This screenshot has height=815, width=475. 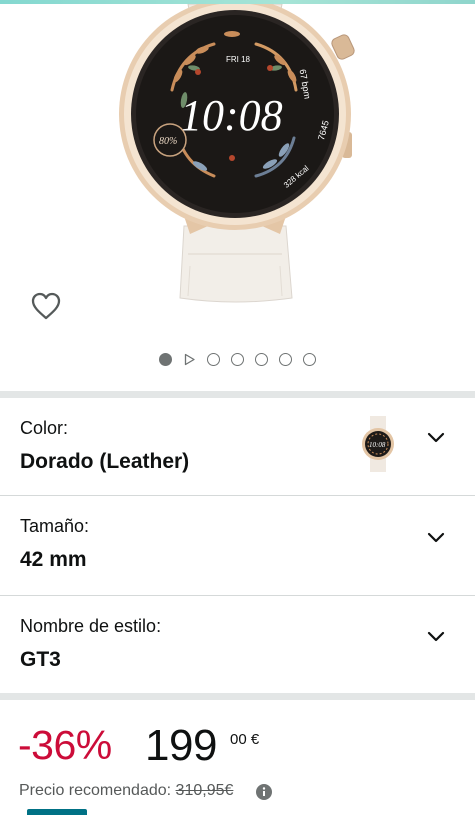 What do you see at coordinates (55, 526) in the screenshot?
I see `size-label: Tamaño:` at bounding box center [55, 526].